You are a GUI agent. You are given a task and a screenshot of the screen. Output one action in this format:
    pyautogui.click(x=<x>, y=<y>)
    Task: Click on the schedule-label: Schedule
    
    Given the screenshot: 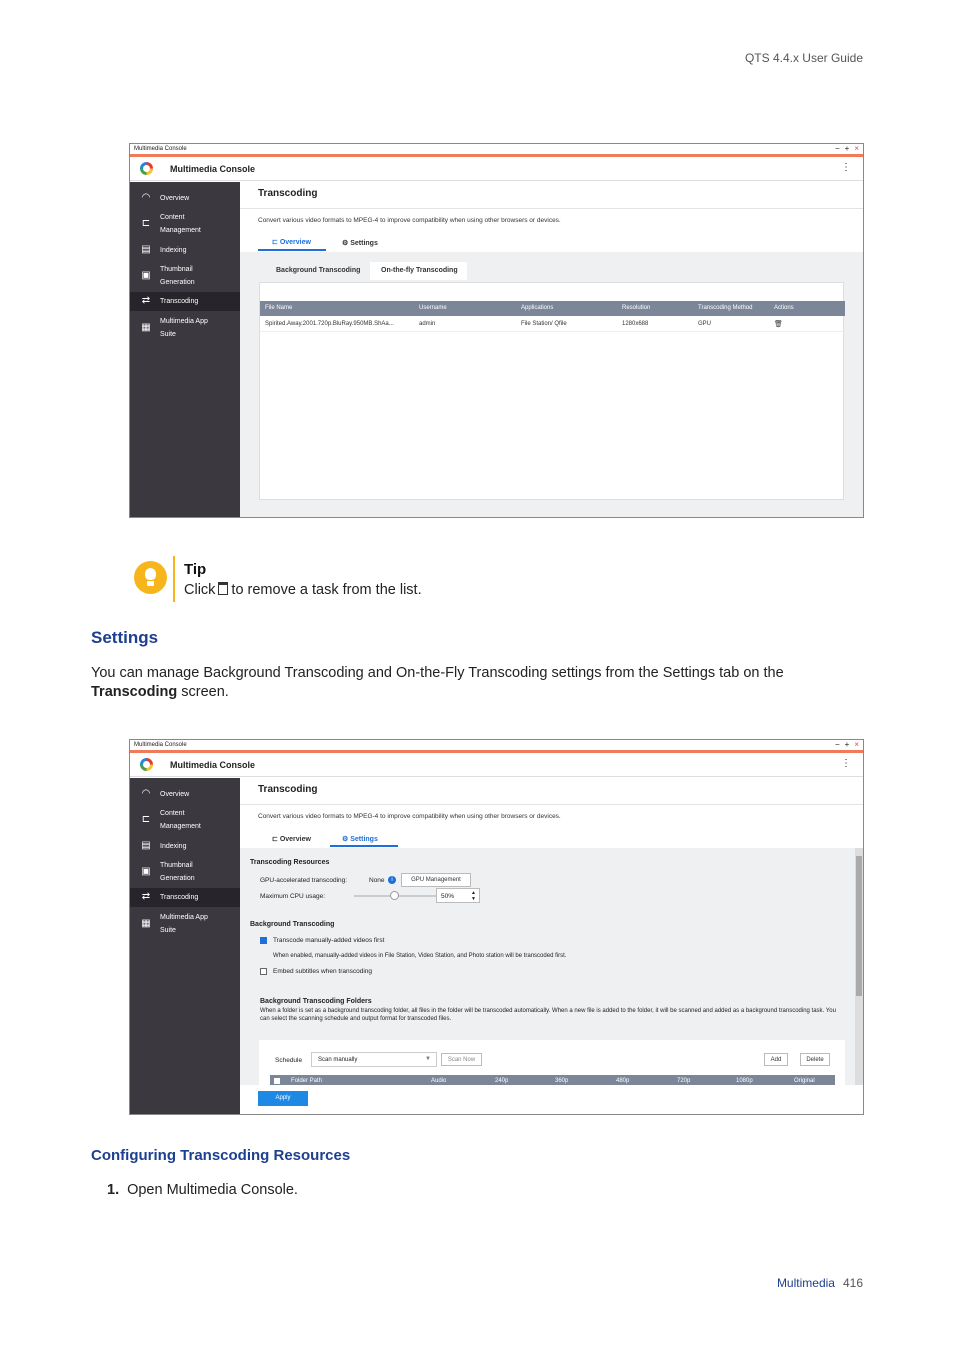 What is the action you would take?
    pyautogui.click(x=289, y=1060)
    